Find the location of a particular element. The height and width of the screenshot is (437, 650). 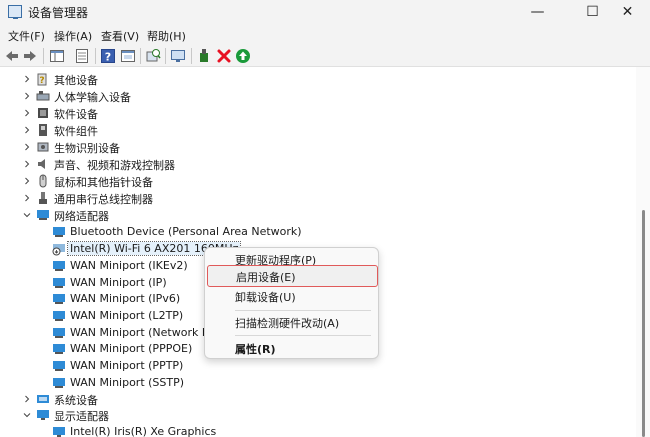

update-driver-icon is located at coordinates (205, 56).